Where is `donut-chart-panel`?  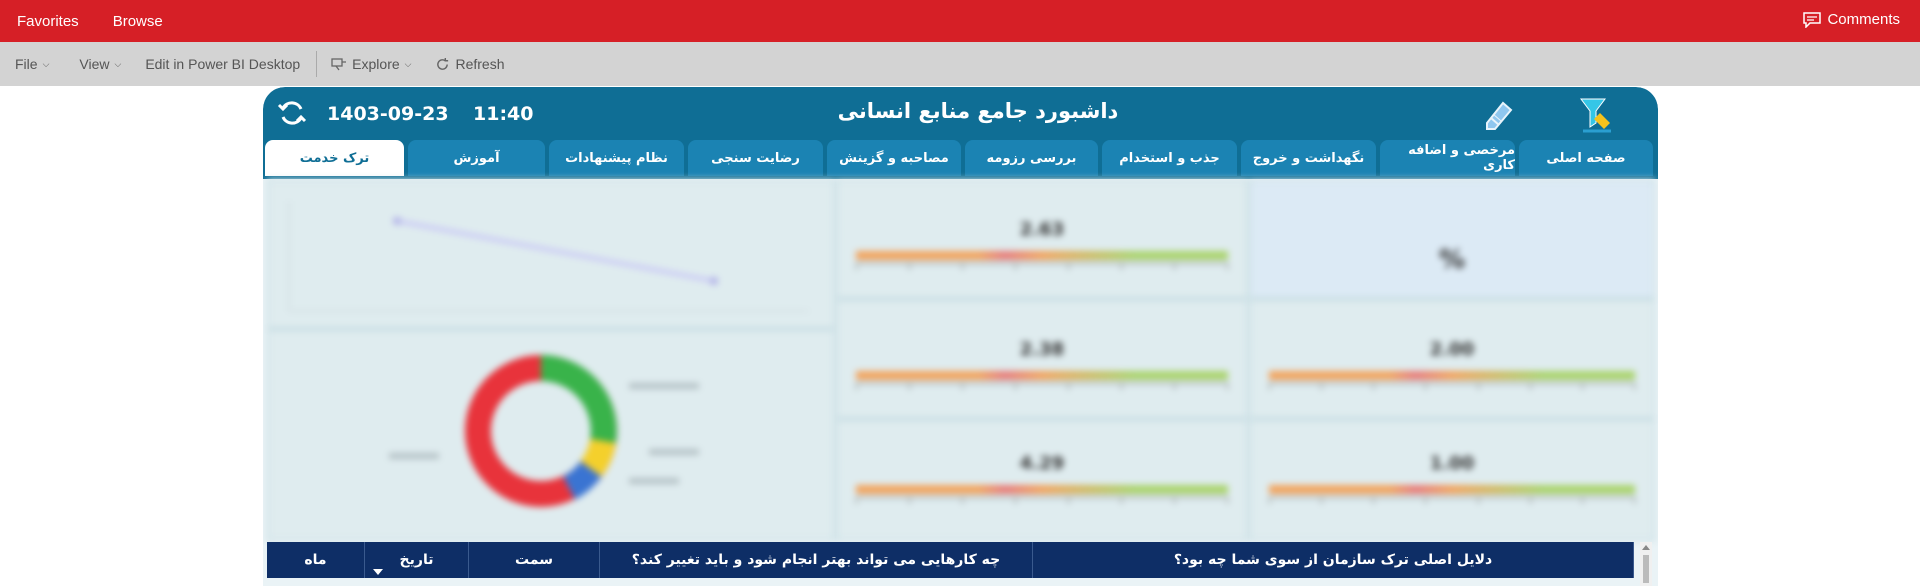
donut-chart-panel is located at coordinates (551, 435).